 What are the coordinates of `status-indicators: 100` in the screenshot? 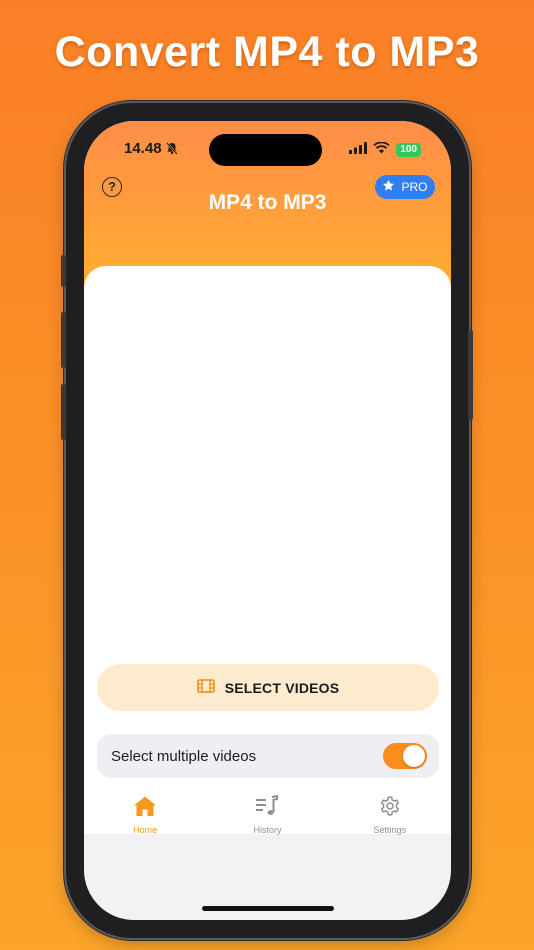 It's located at (385, 150).